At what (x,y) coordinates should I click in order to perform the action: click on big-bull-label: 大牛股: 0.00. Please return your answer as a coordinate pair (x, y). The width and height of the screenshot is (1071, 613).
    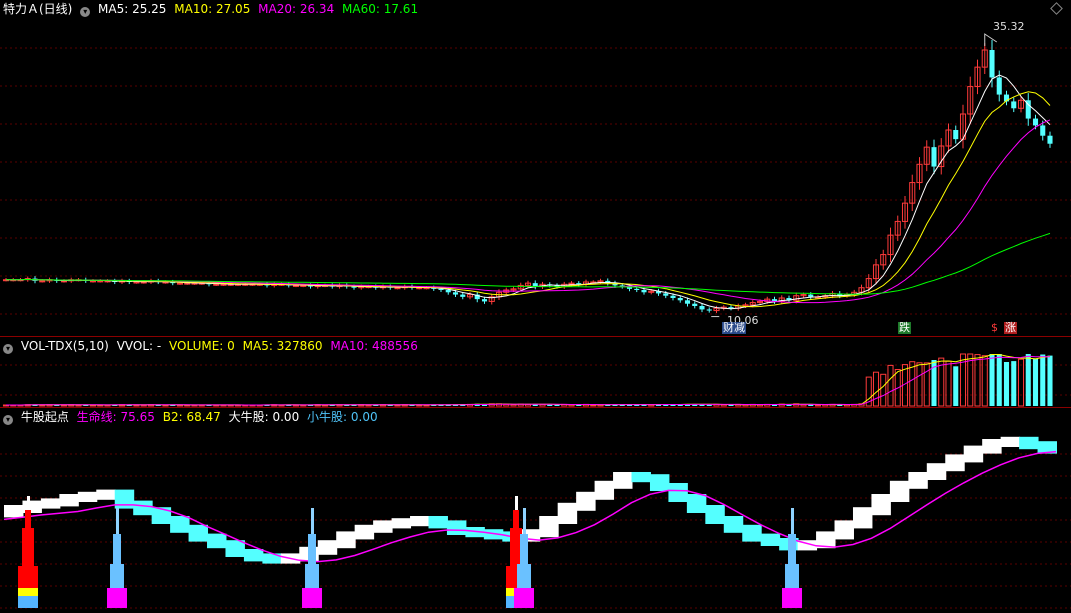
    Looking at the image, I should click on (264, 417).